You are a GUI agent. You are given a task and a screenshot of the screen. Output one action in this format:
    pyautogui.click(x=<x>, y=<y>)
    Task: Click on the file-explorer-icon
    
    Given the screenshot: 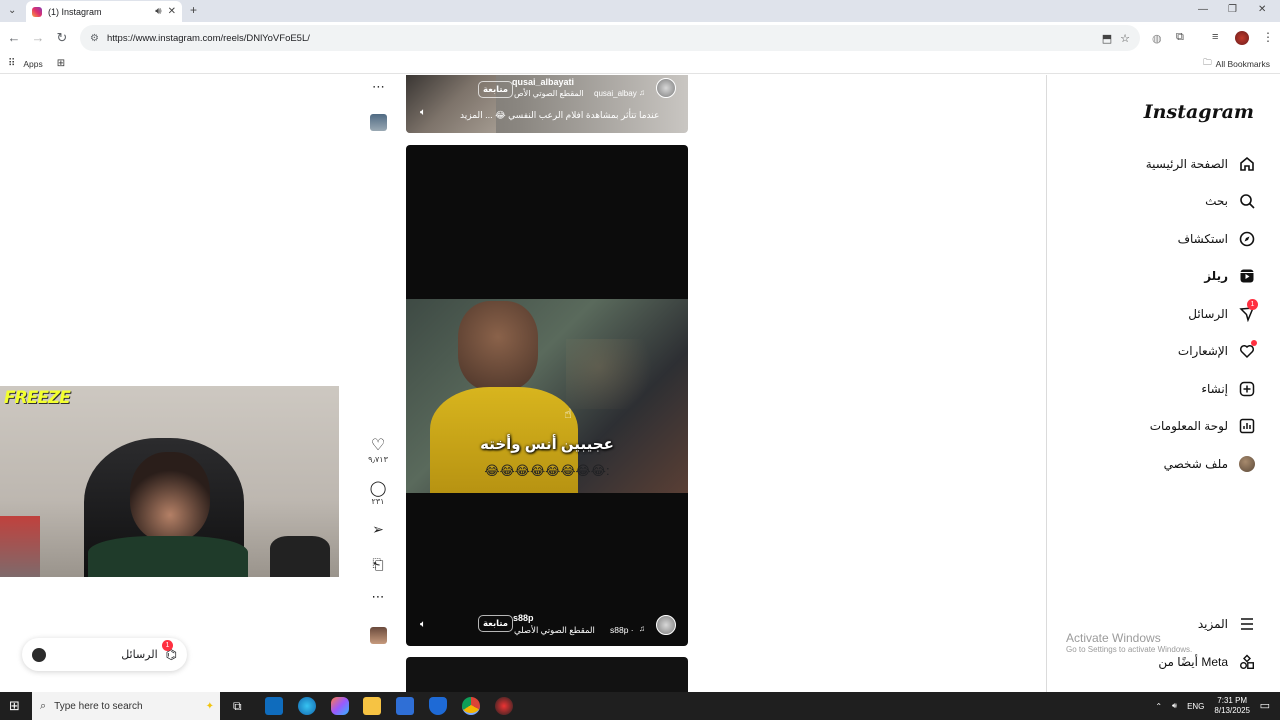 What is the action you would take?
    pyautogui.click(x=372, y=706)
    